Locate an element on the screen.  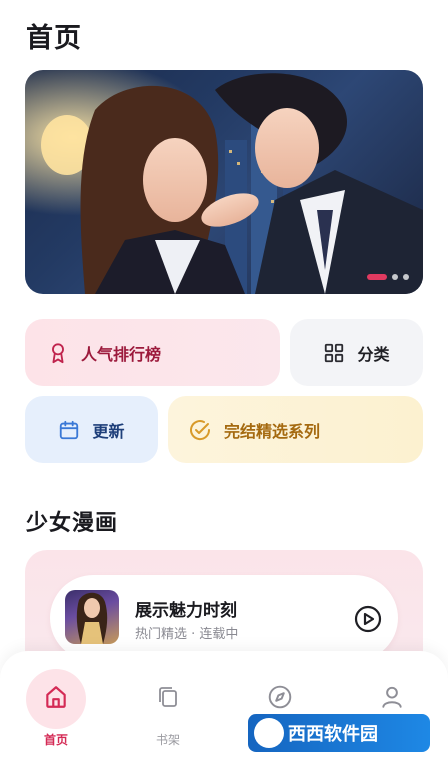
comic-title: 展示魅力时刻 is located at coordinates (186, 611).